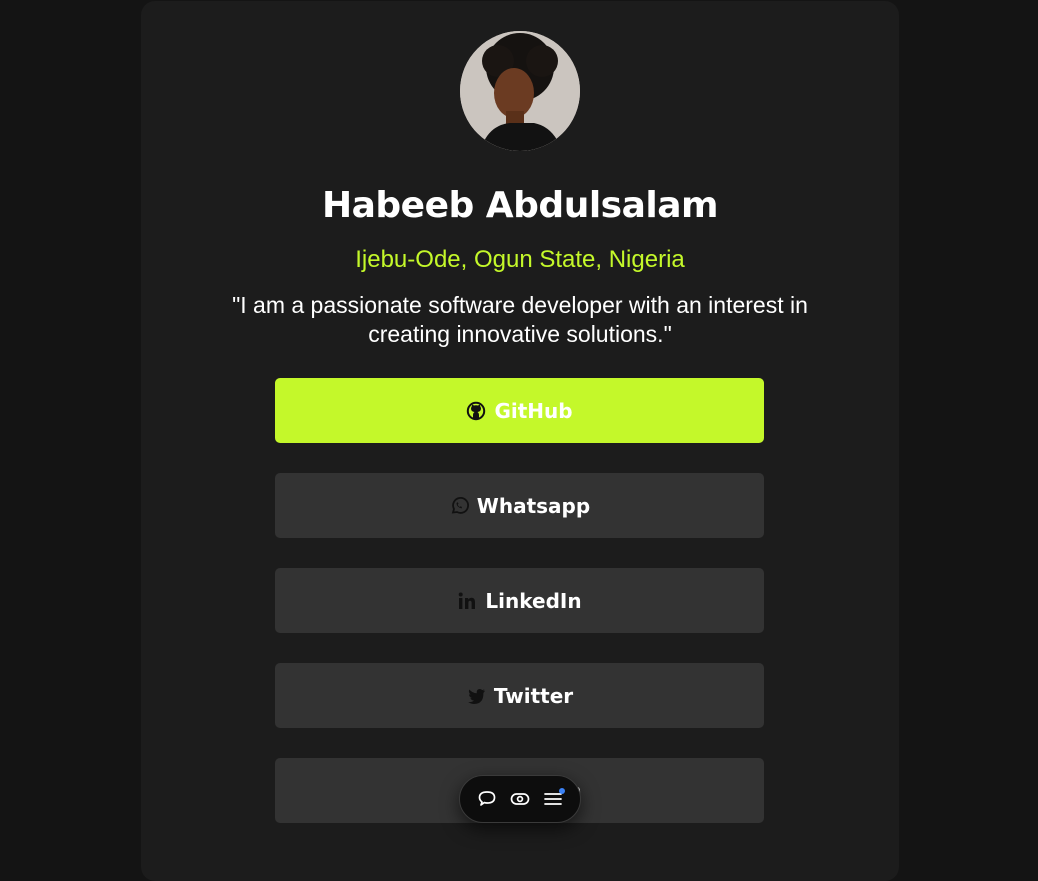 Image resolution: width=1038 pixels, height=881 pixels. What do you see at coordinates (533, 695) in the screenshot?
I see `twitter-link-label: Twitter` at bounding box center [533, 695].